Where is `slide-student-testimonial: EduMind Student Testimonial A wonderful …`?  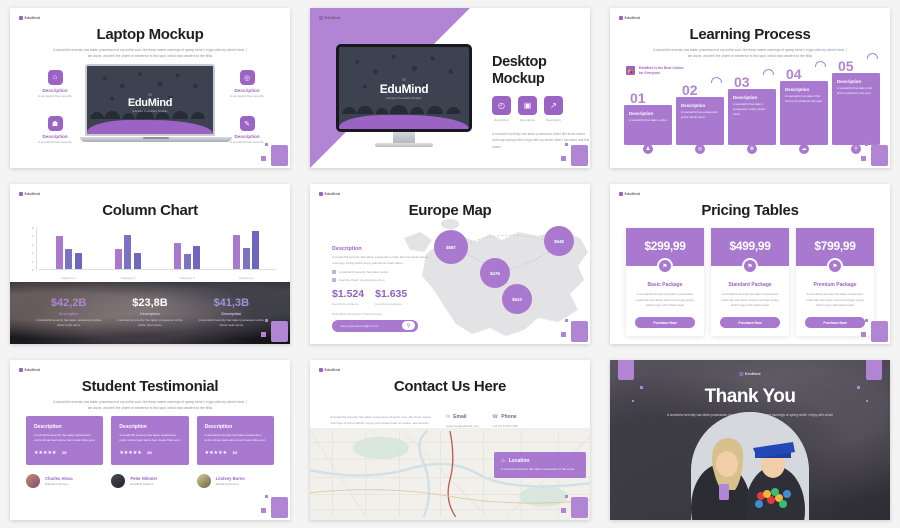
slide-student-testimonial: EduMind Student Testimonial A wonderful … is located at coordinates (150, 440).